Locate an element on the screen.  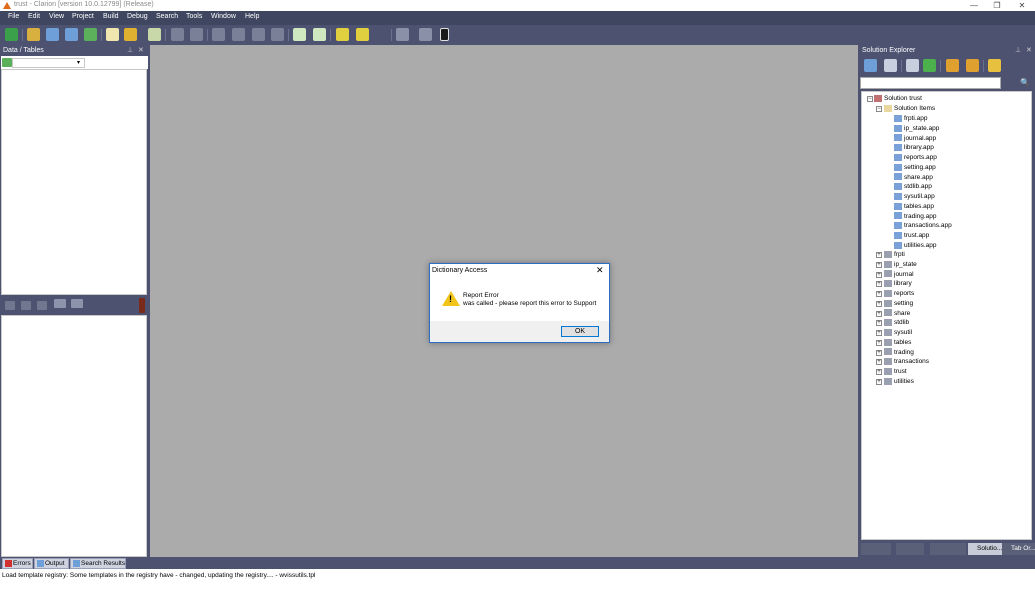
tab-output: Output is located at coordinates (51, 563).